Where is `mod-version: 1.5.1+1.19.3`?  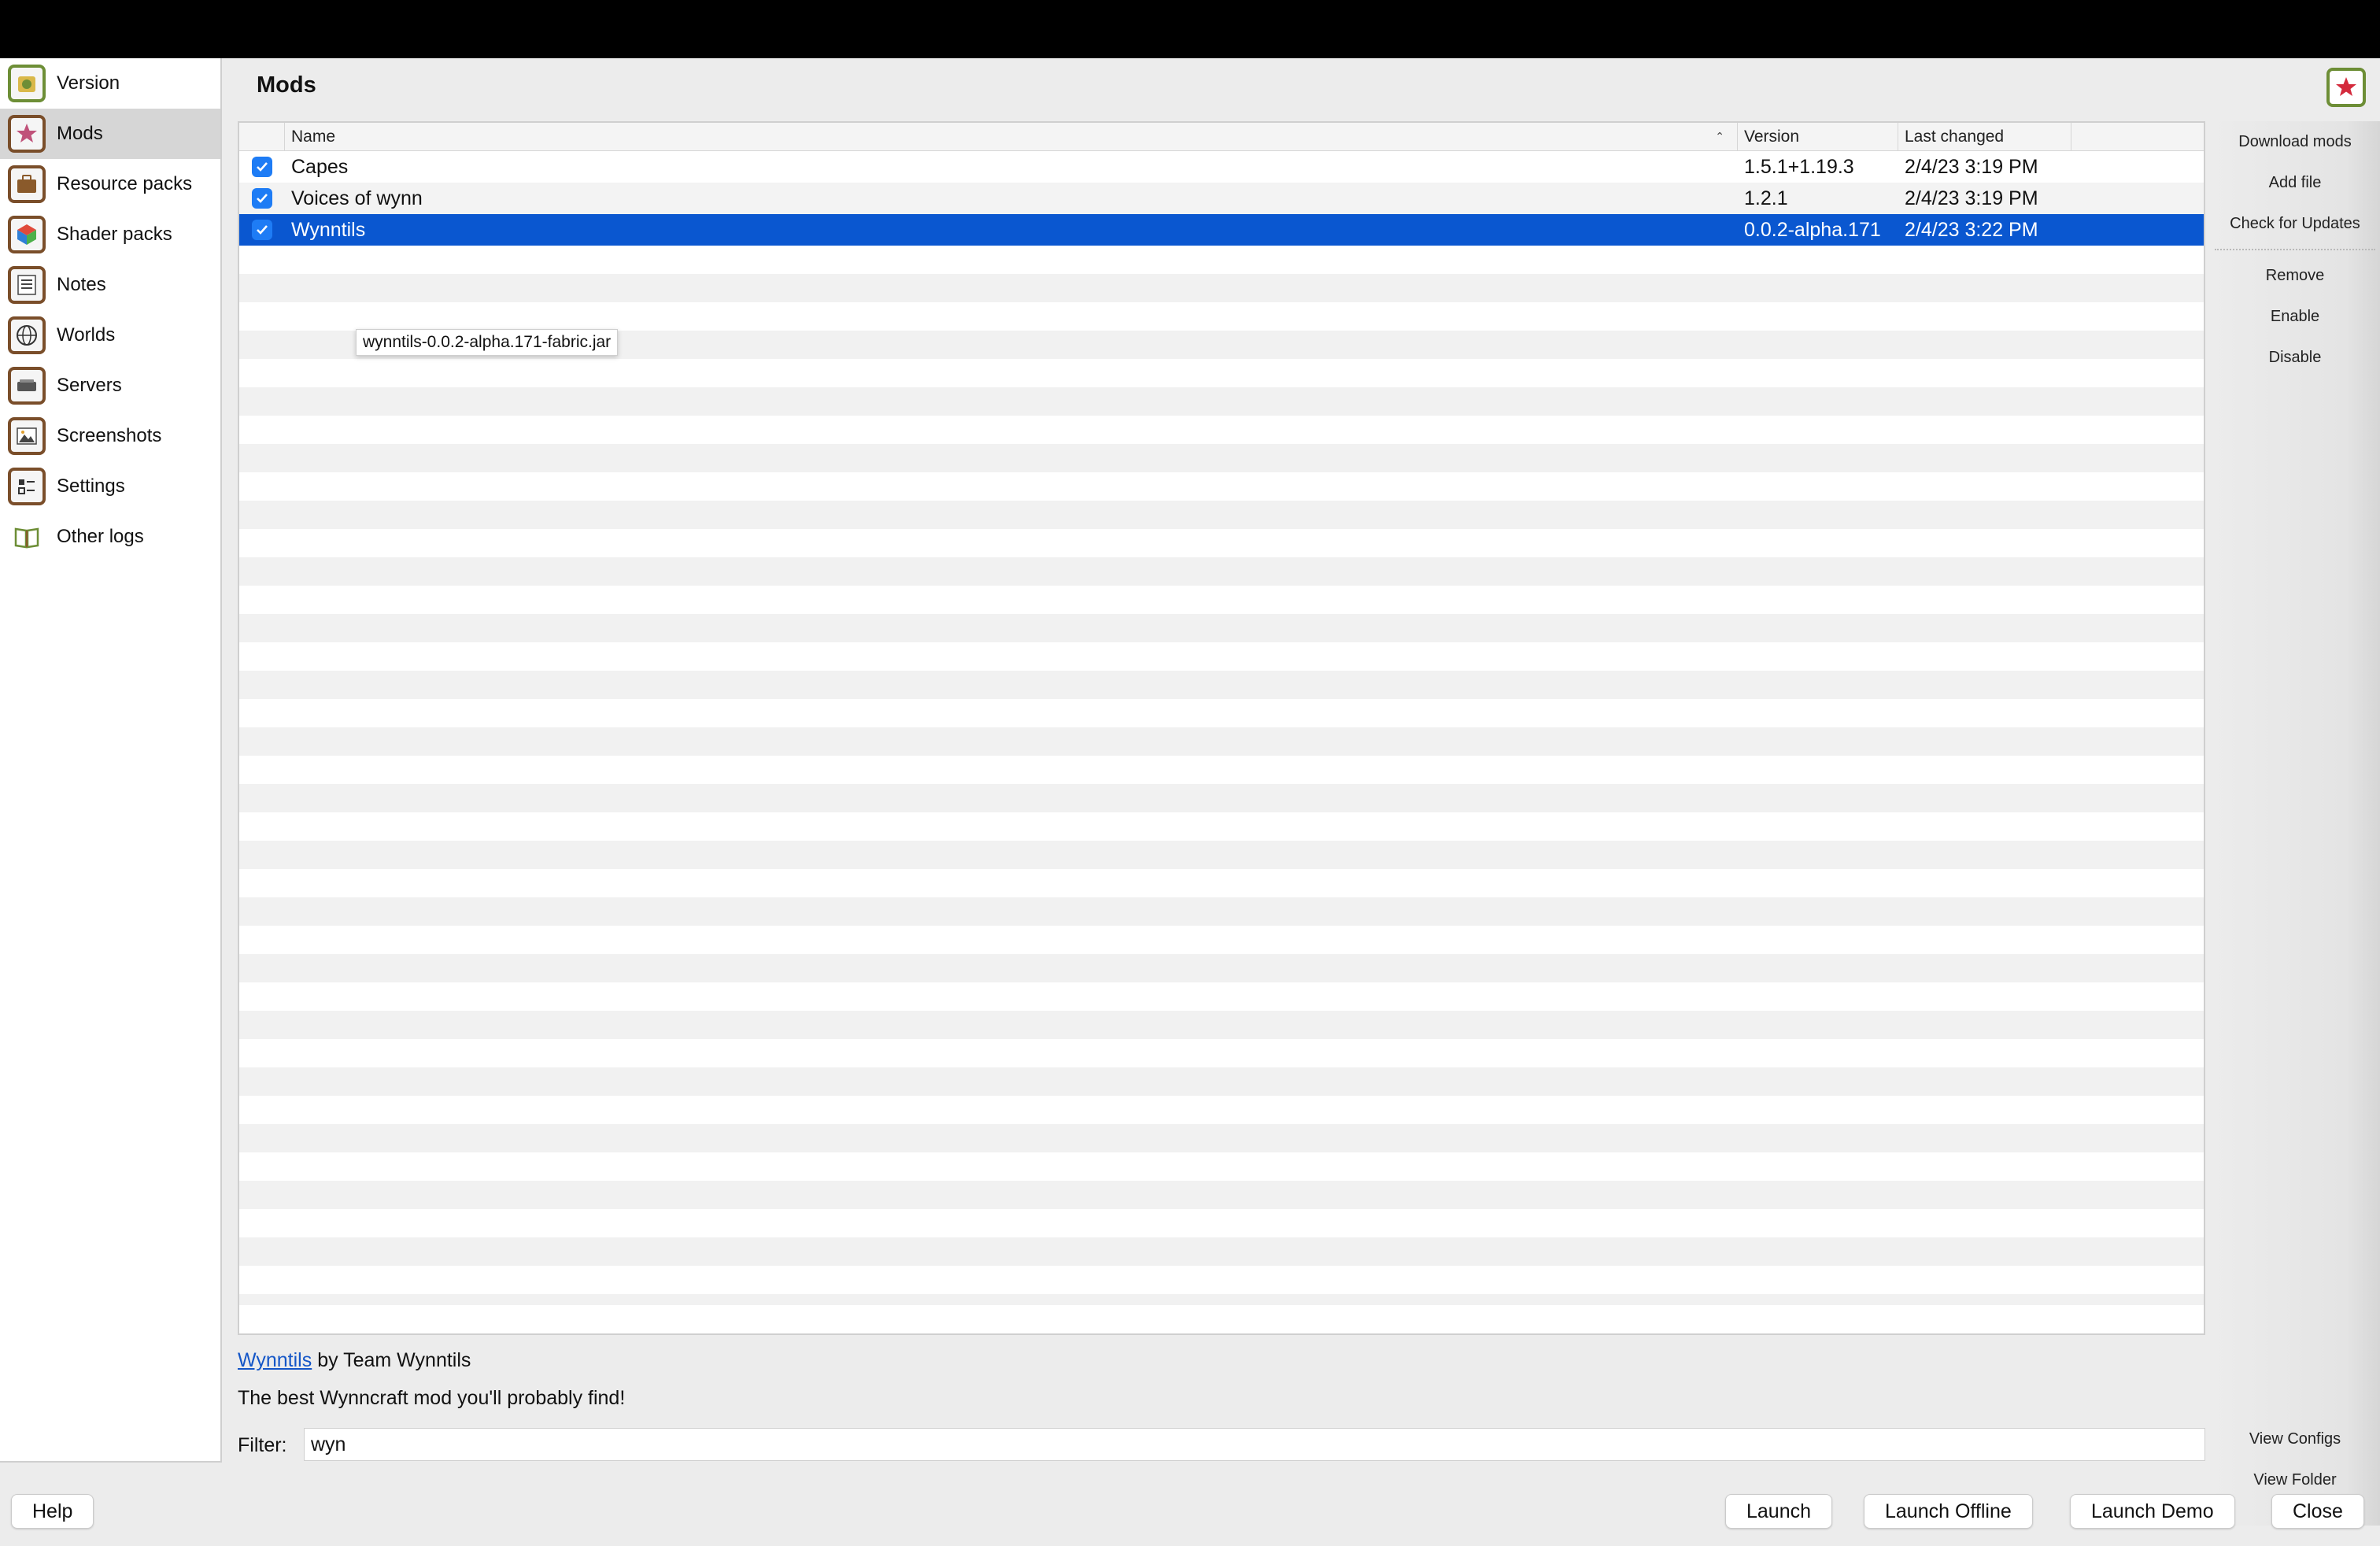
mod-version: 1.5.1+1.19.3 is located at coordinates (1799, 167).